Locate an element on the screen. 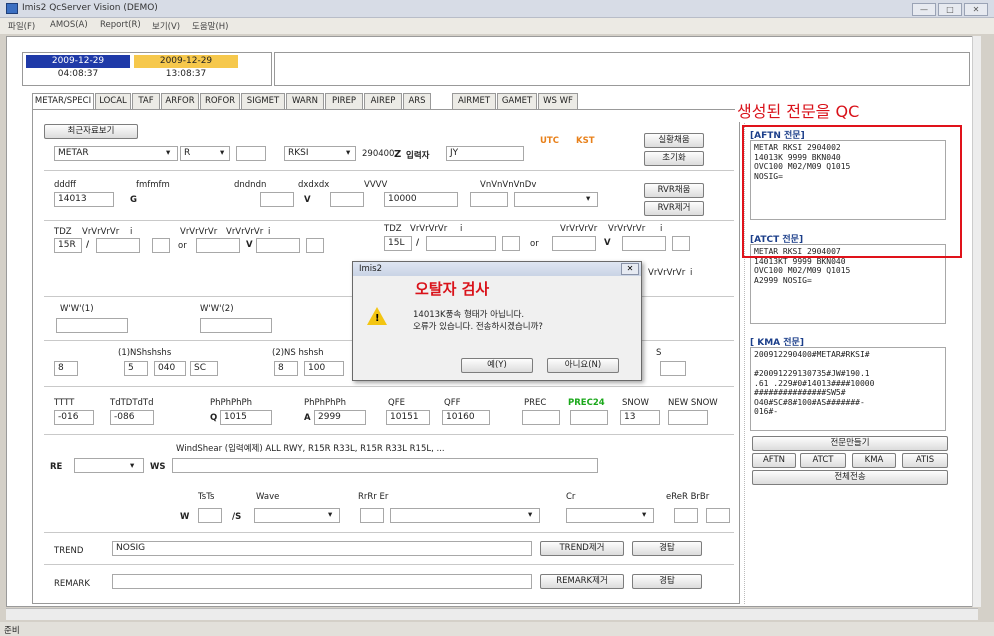 This screenshot has height=636, width=994. snow-field: 13 is located at coordinates (640, 417).